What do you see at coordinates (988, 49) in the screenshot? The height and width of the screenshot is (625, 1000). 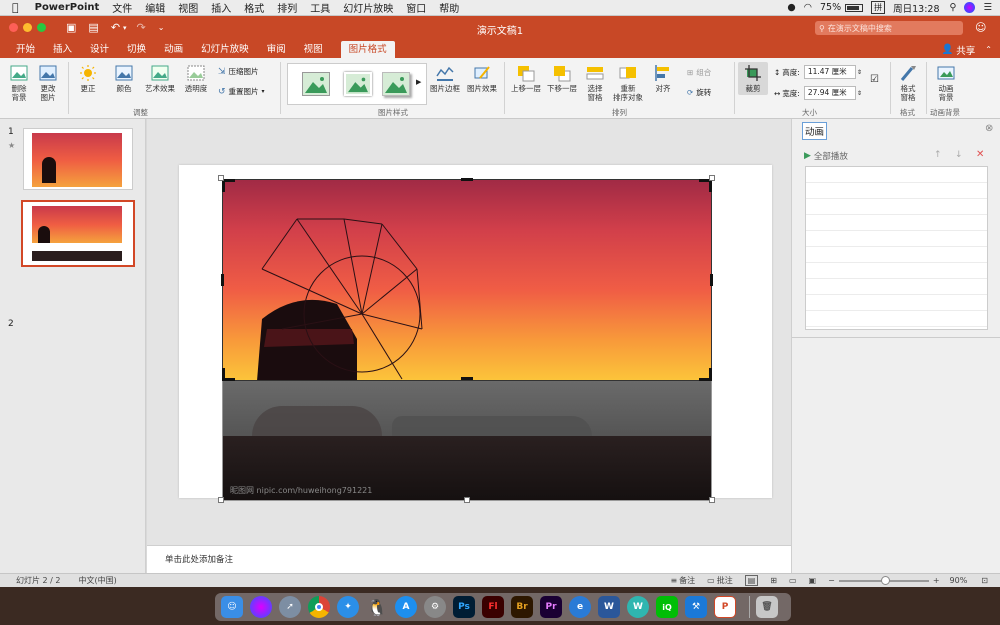 I see `collapse-ribbon-icon: ⌃` at bounding box center [988, 49].